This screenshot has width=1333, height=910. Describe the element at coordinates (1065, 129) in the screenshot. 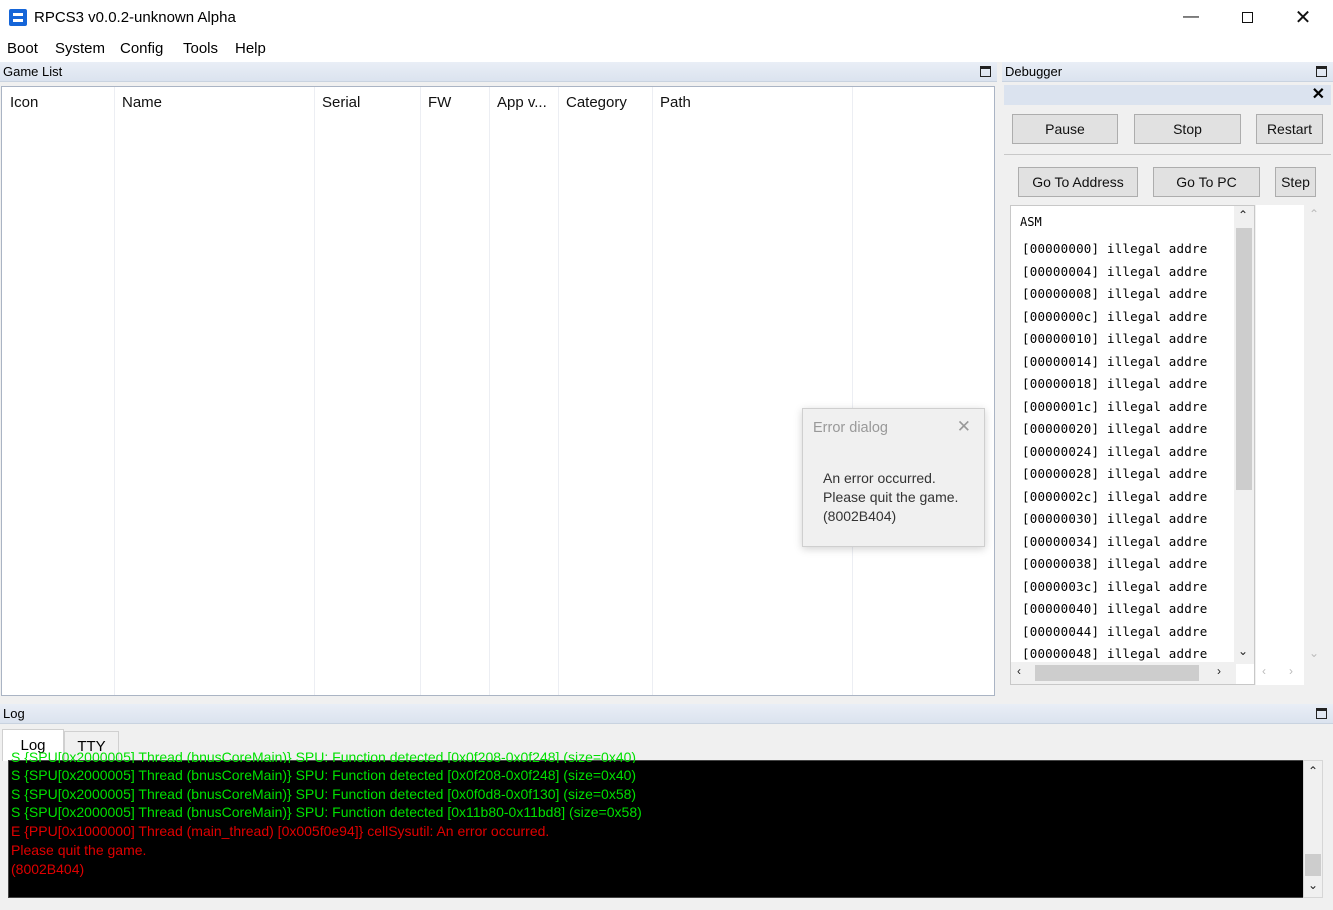

I see `pause-button: Pause` at that location.